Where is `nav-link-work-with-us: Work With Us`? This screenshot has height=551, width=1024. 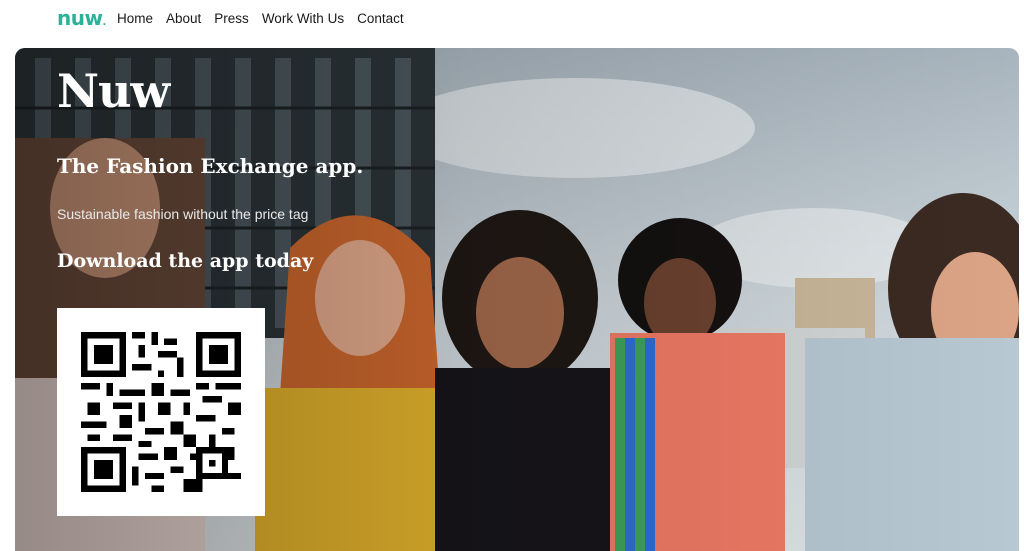
nav-link-work-with-us: Work With Us is located at coordinates (303, 18).